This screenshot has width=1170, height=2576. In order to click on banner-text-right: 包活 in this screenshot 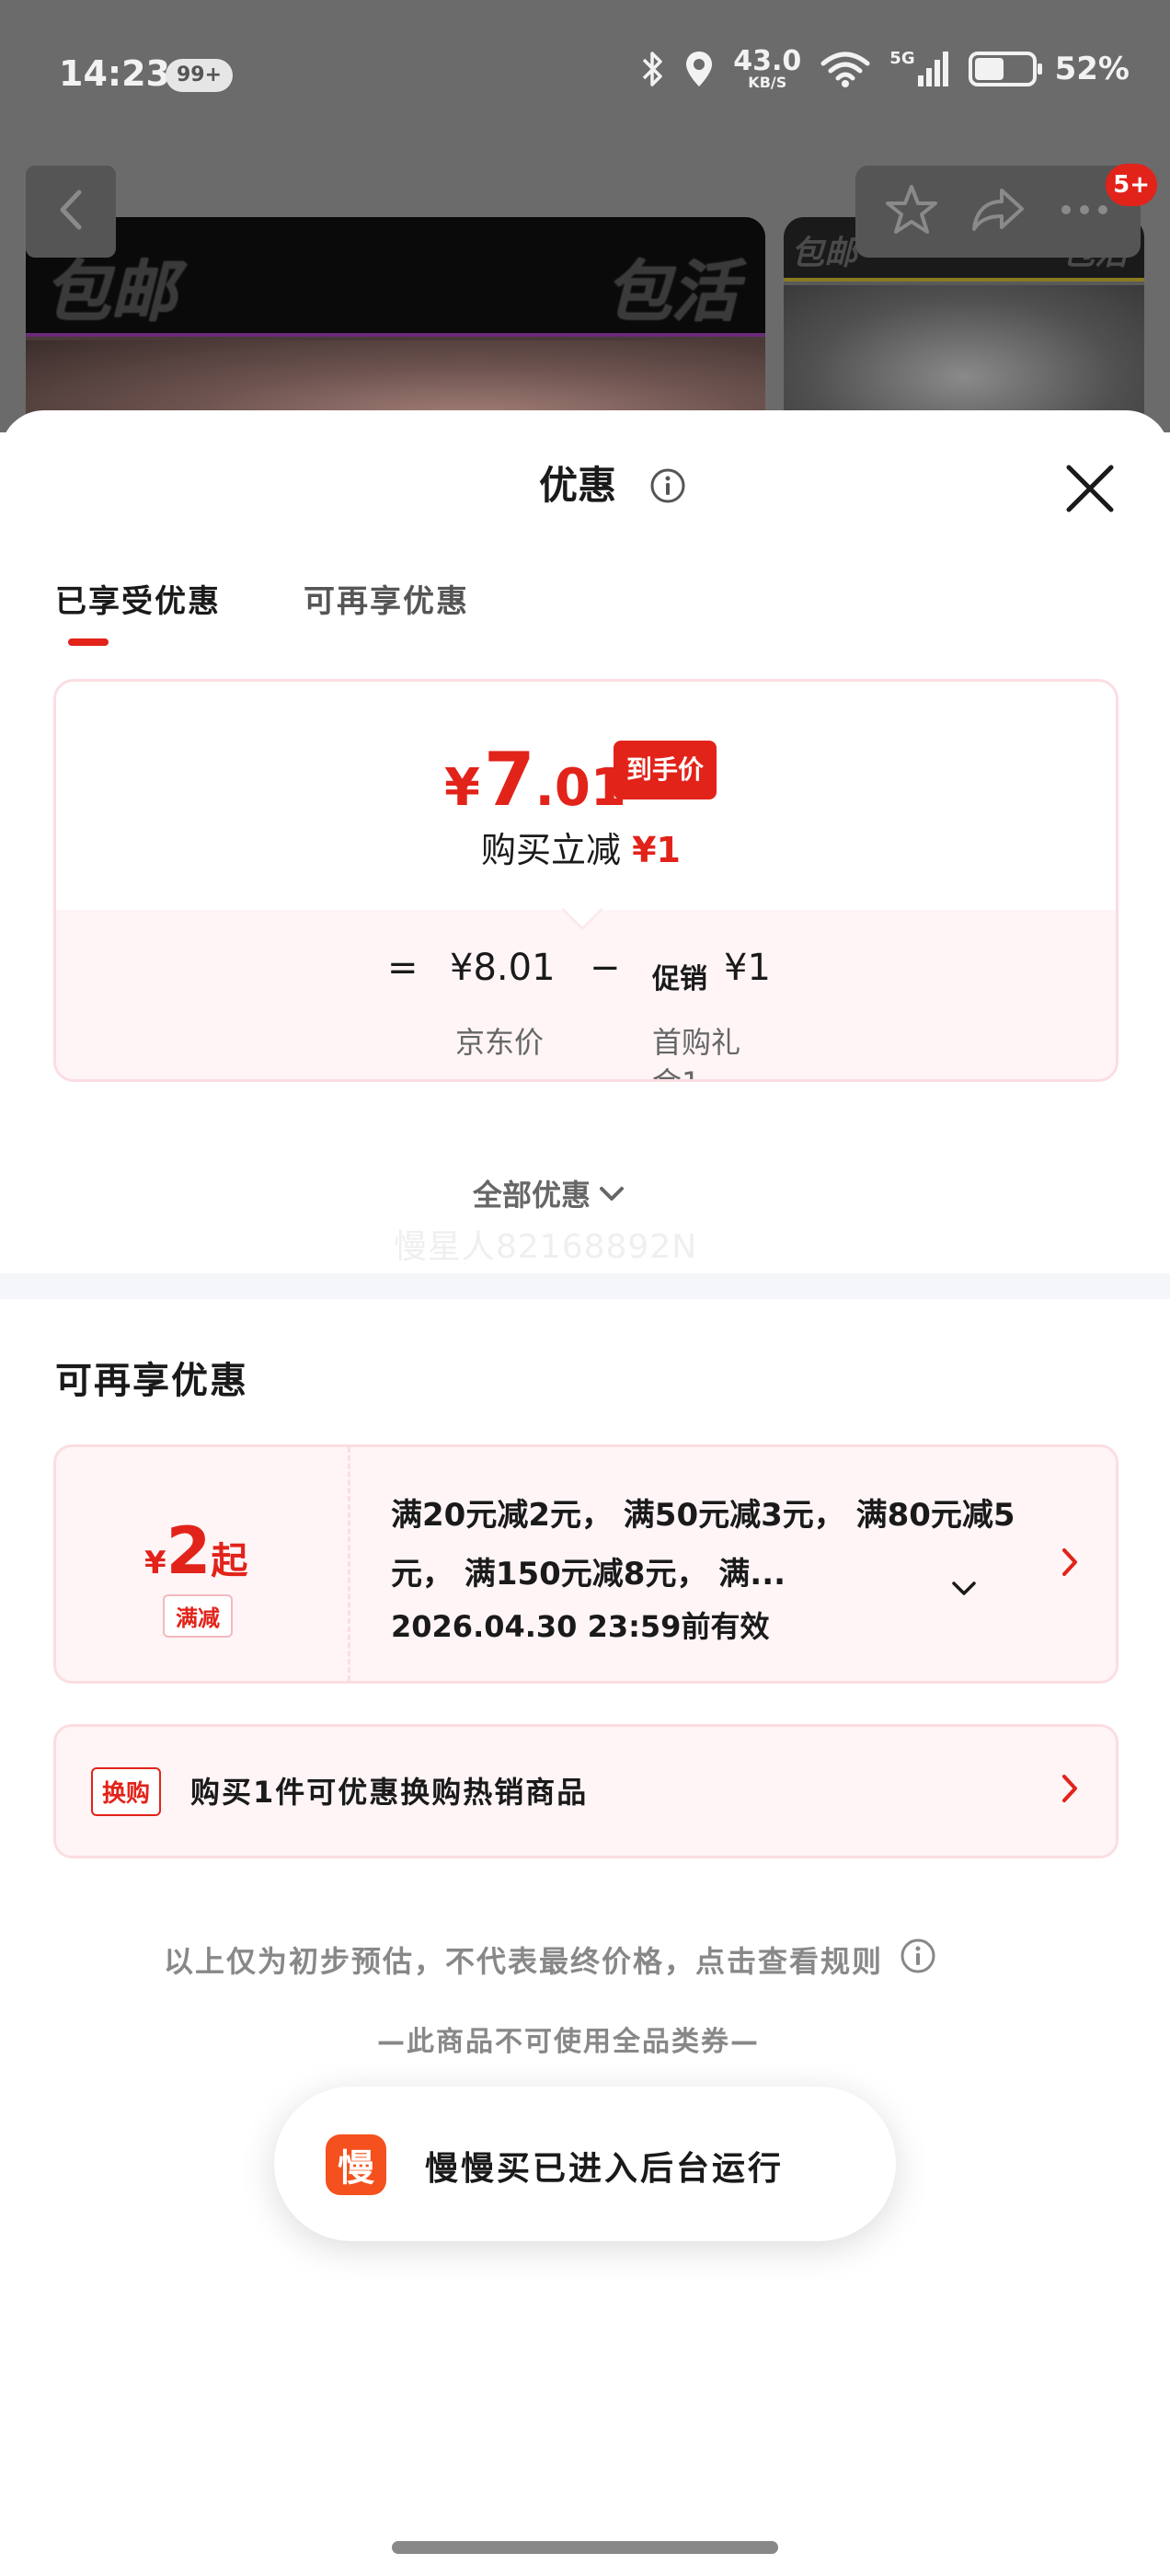, I will do `click(672, 291)`.